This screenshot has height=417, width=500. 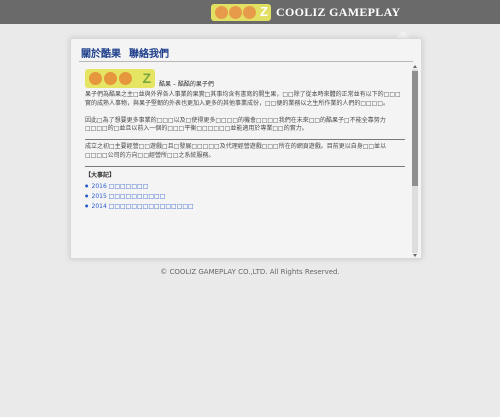 What do you see at coordinates (245, 186) in the screenshot?
I see `event-link: 2016 □□□□□□□` at bounding box center [245, 186].